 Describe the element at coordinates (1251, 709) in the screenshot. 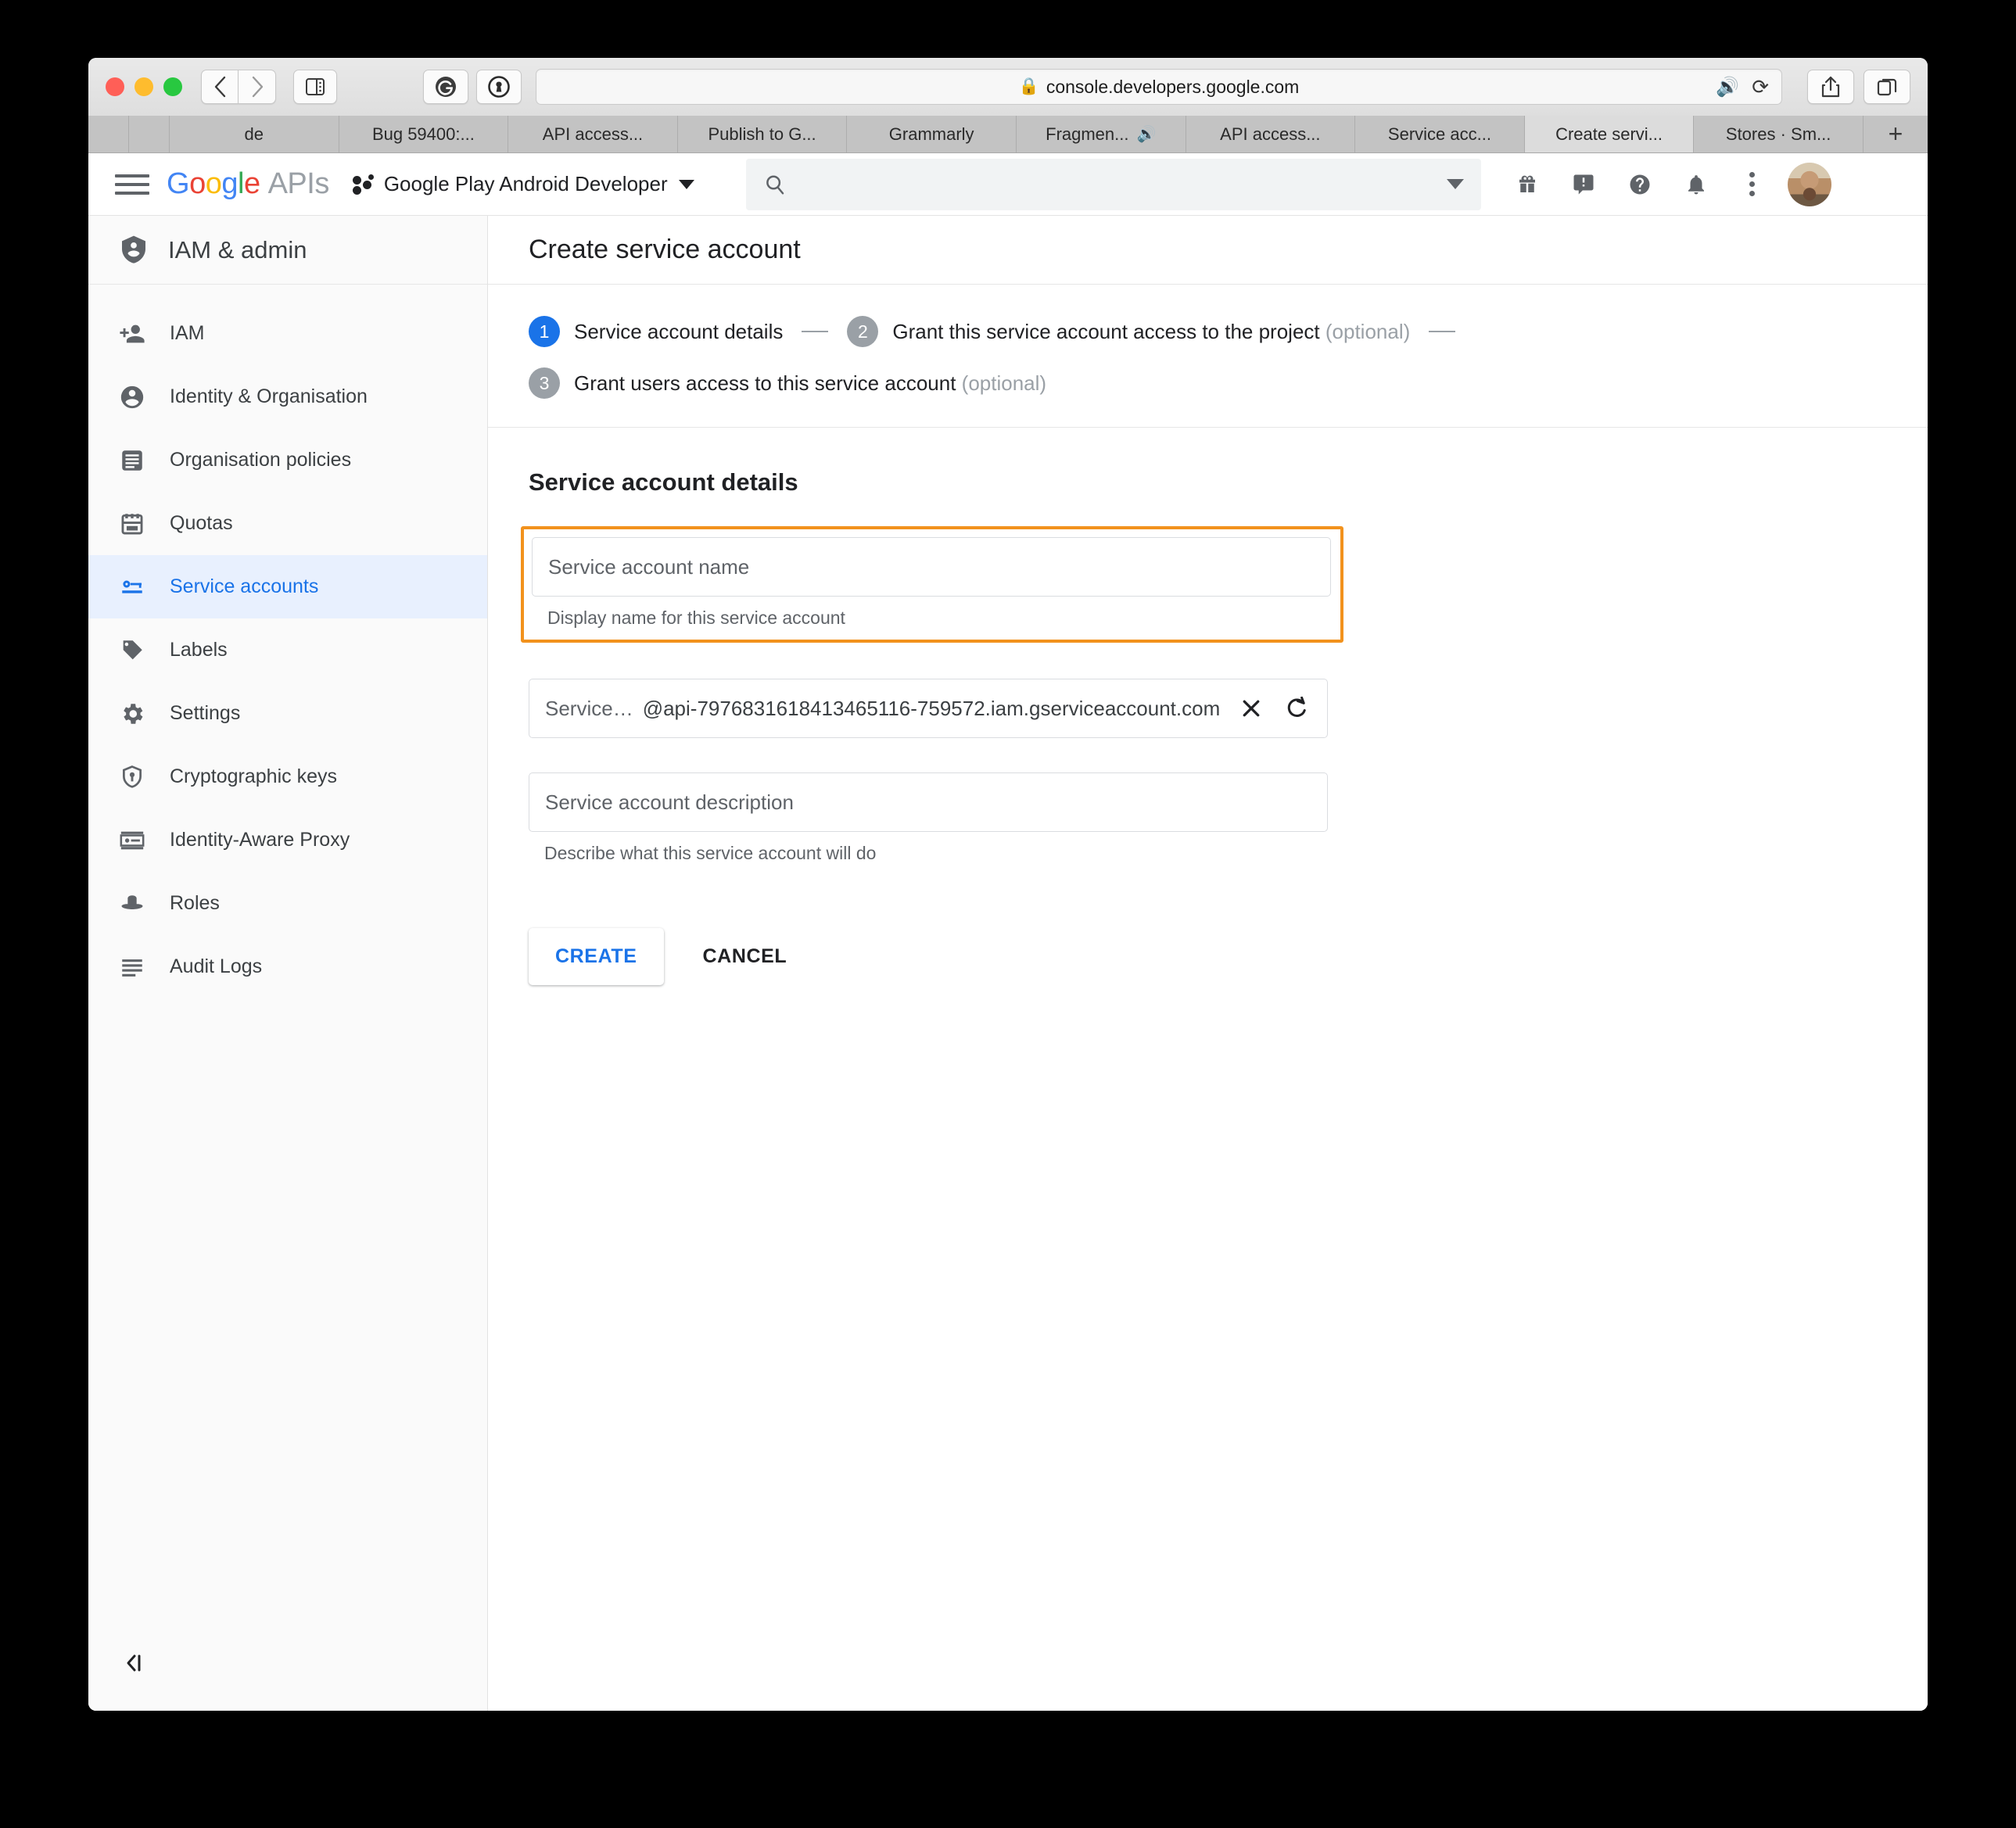

I see `close-x-icon` at that location.